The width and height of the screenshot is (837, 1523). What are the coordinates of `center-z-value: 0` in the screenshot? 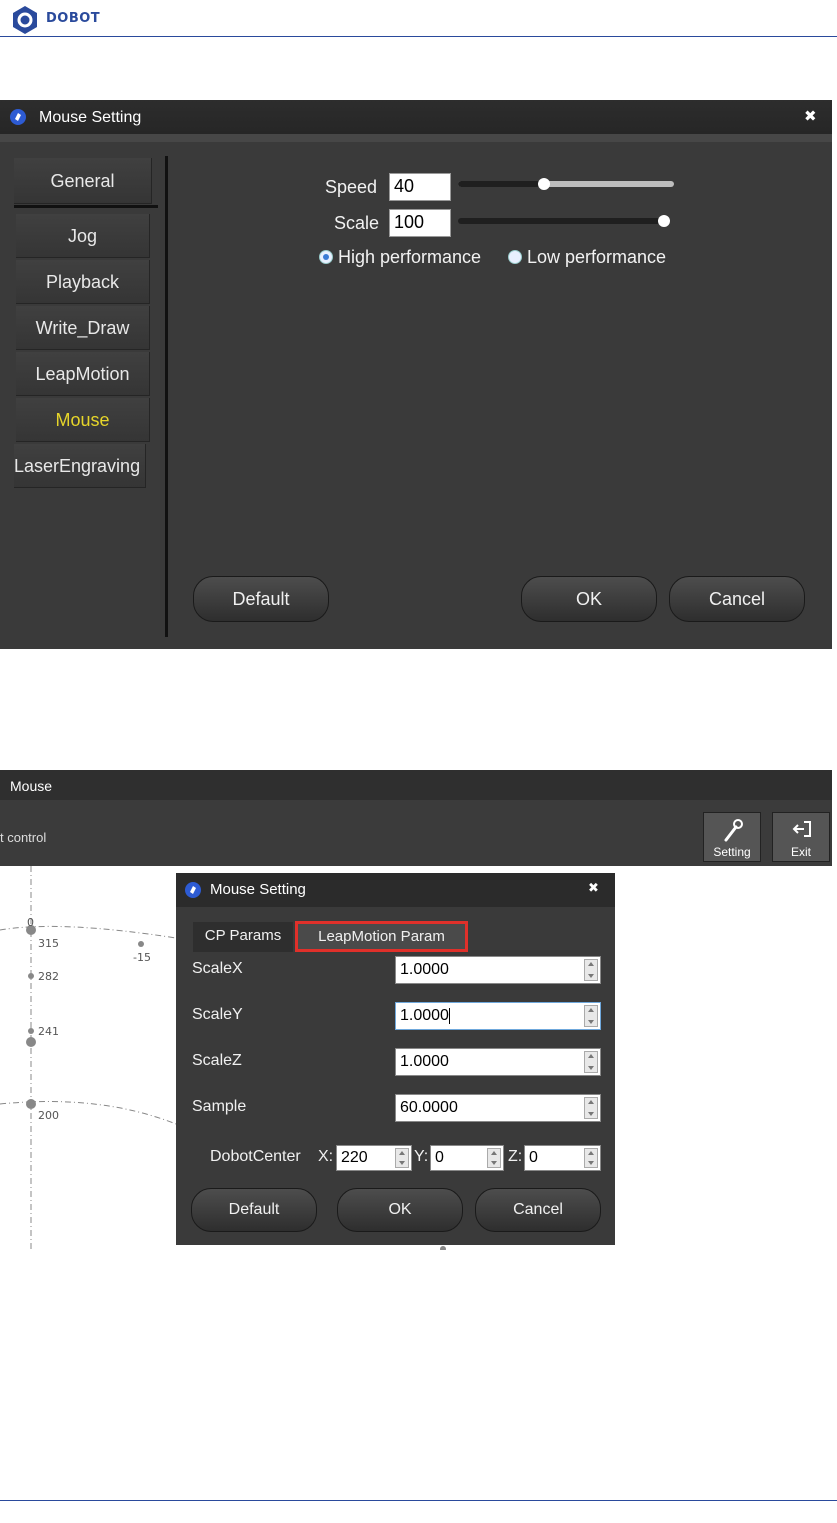 It's located at (533, 1157).